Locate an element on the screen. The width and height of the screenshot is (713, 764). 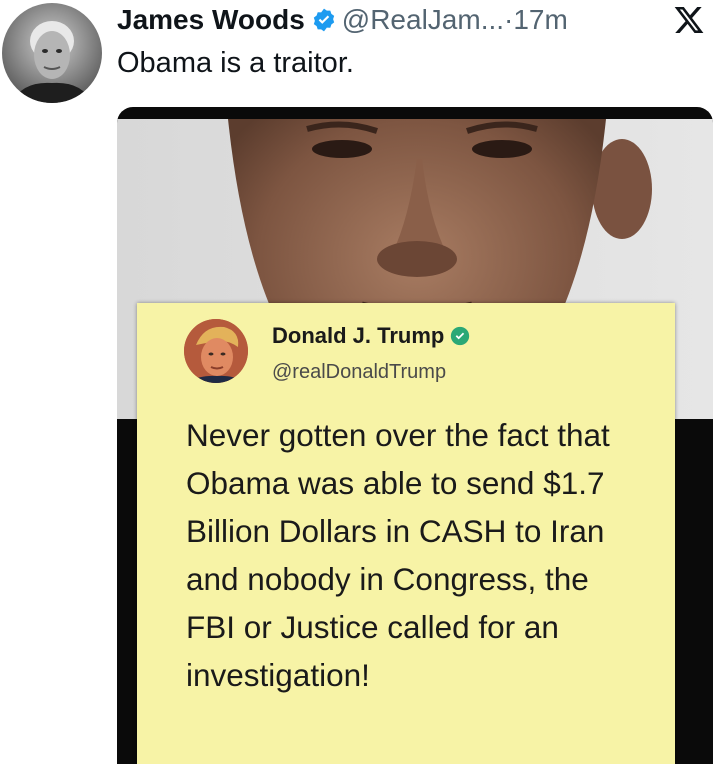
post-text: Obama is a traitor. is located at coordinates (235, 63).